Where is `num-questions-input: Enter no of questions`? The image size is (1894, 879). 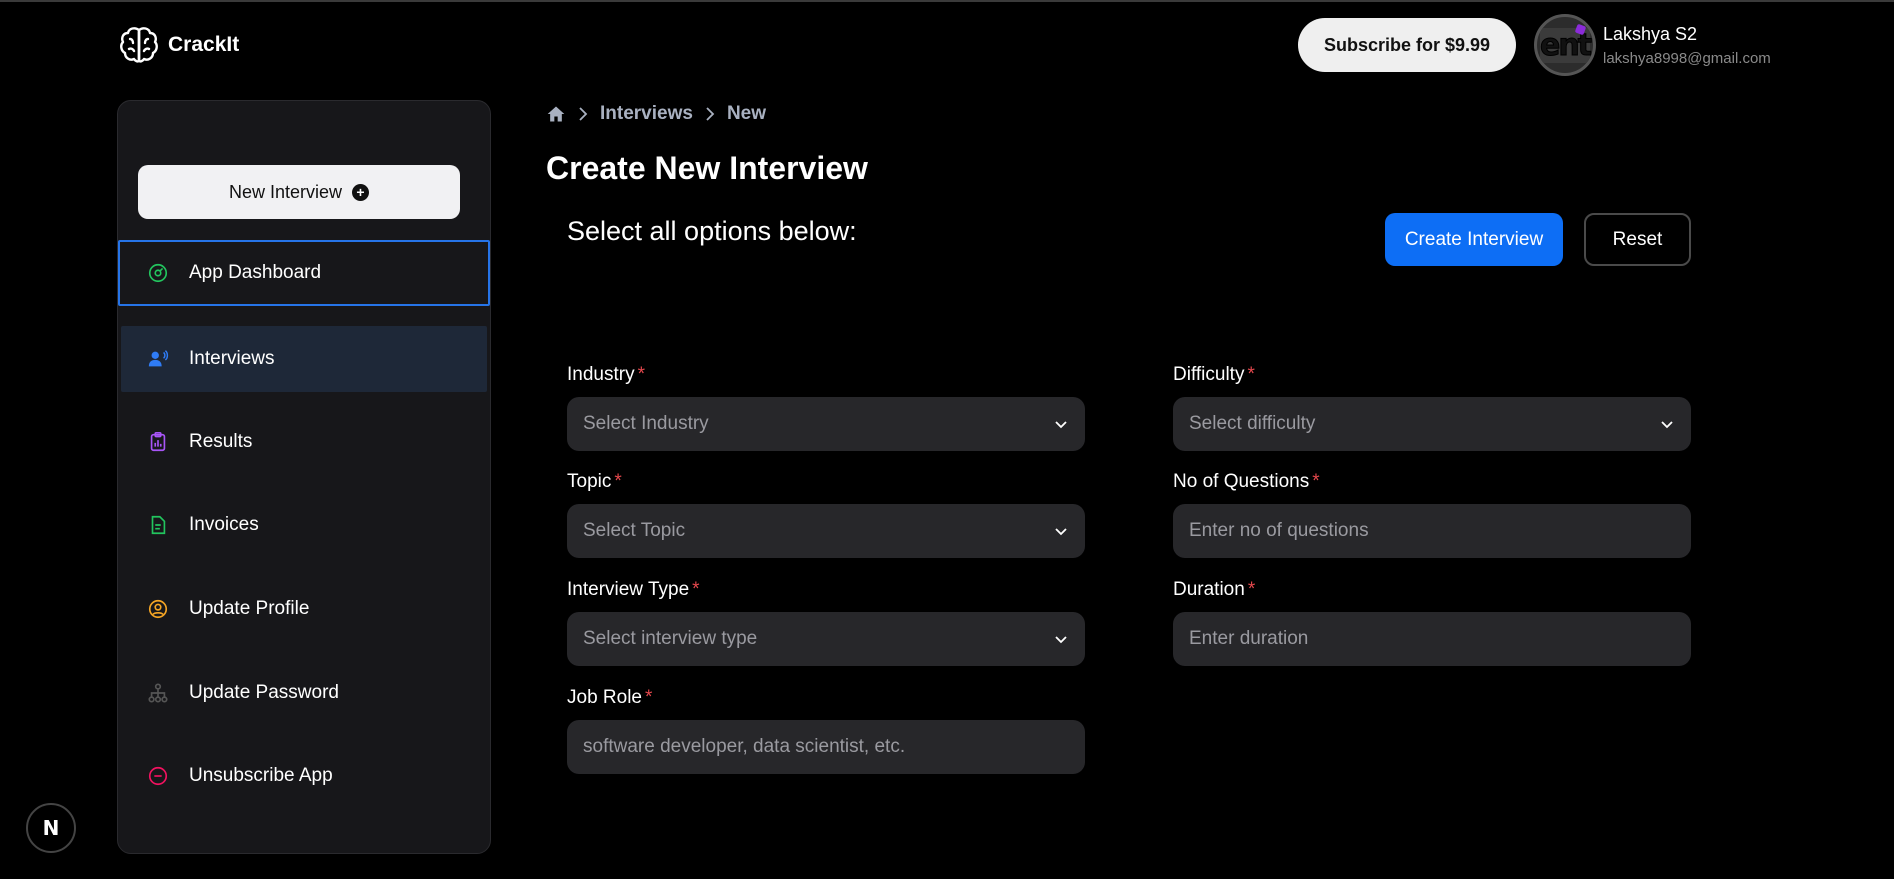
num-questions-input: Enter no of questions is located at coordinates (1432, 531).